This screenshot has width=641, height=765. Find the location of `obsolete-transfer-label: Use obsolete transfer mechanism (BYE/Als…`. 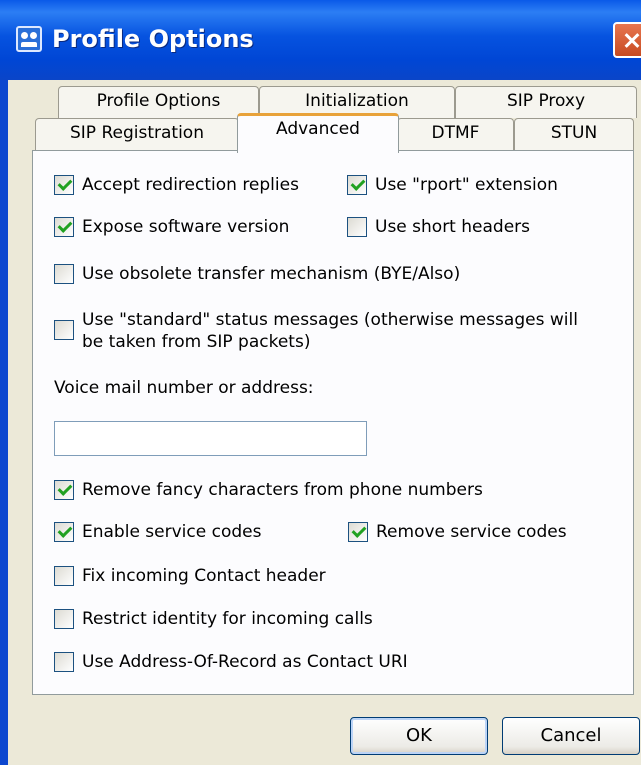

obsolete-transfer-label: Use obsolete transfer mechanism (BYE/Als… is located at coordinates (271, 274).